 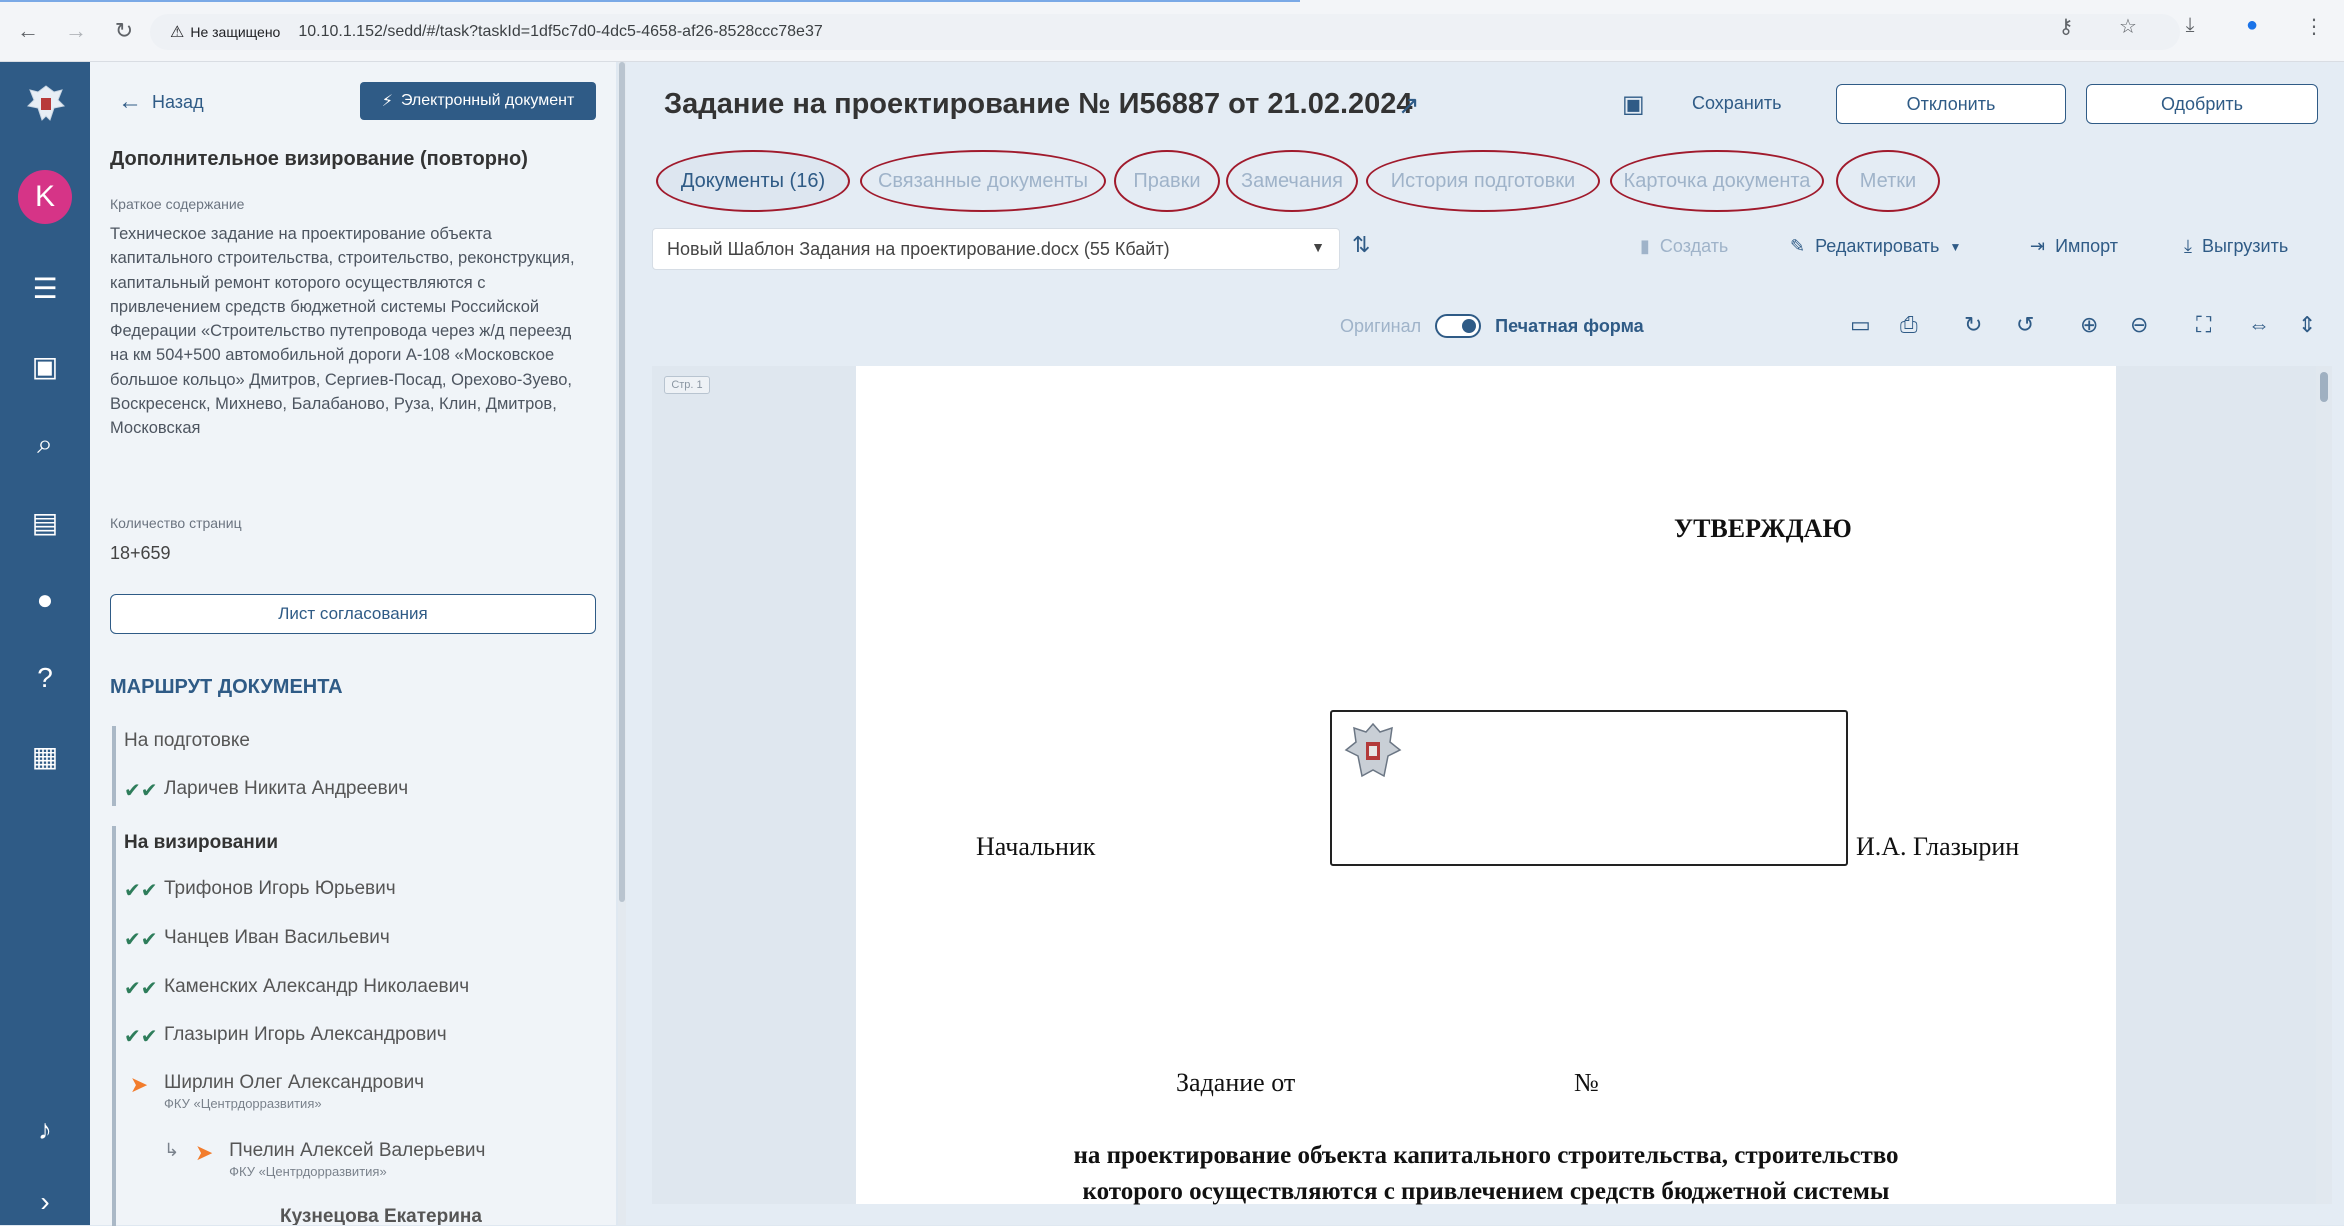 I want to click on emblem-logo-icon, so click(x=46, y=103).